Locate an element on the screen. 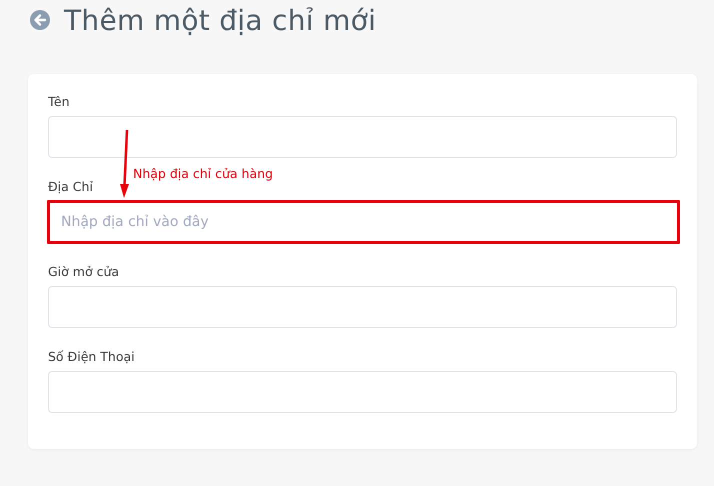 Image resolution: width=714 pixels, height=486 pixels. page-title: Thêm một địa chỉ mới is located at coordinates (220, 20).